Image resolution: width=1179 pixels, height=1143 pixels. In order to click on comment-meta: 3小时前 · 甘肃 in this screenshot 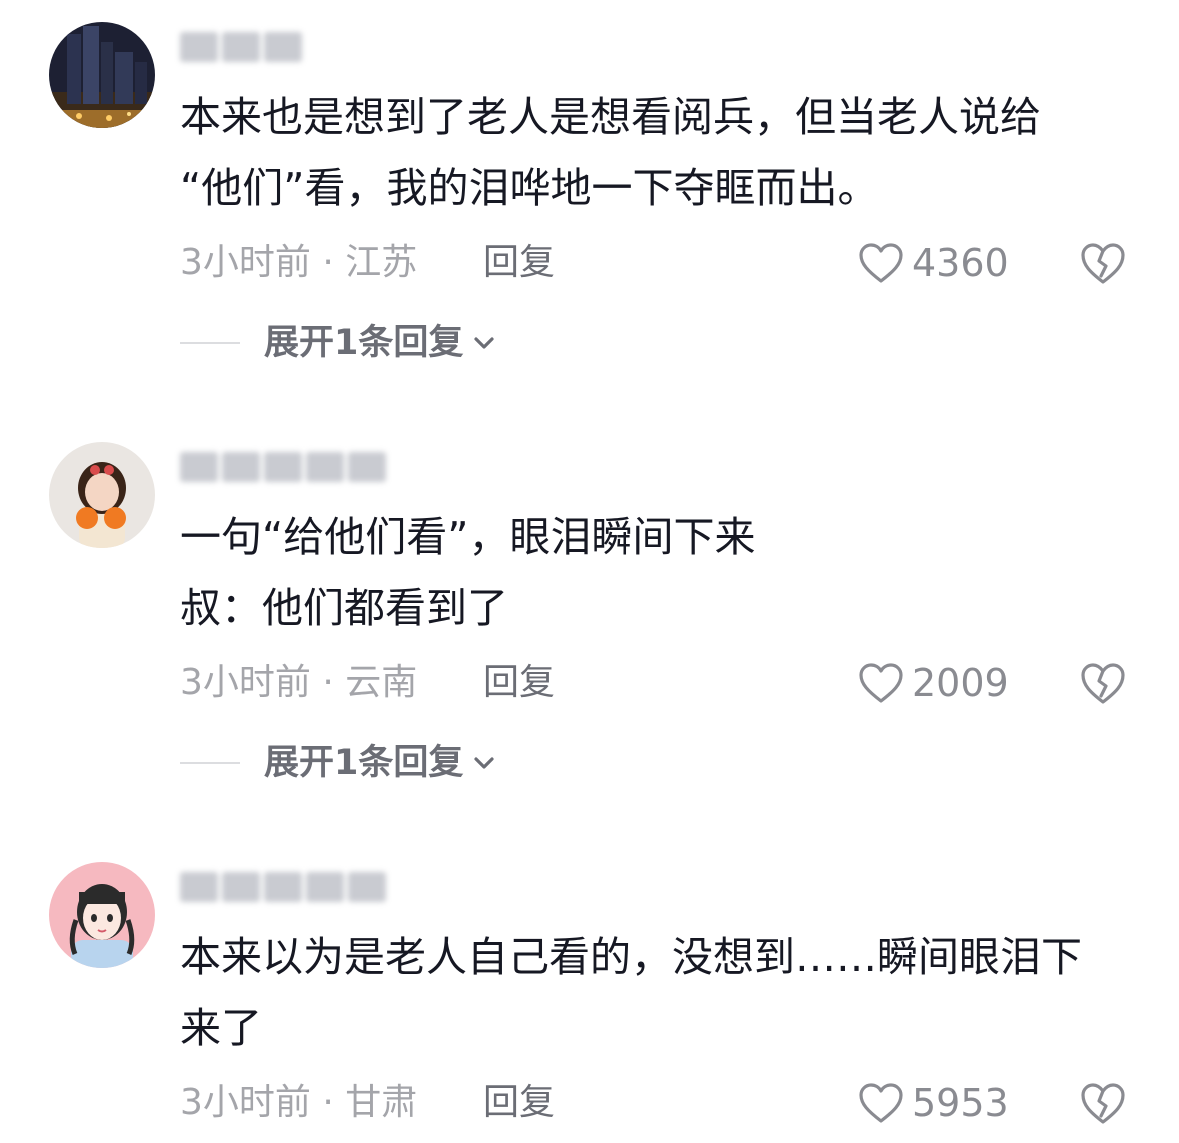, I will do `click(299, 1102)`.